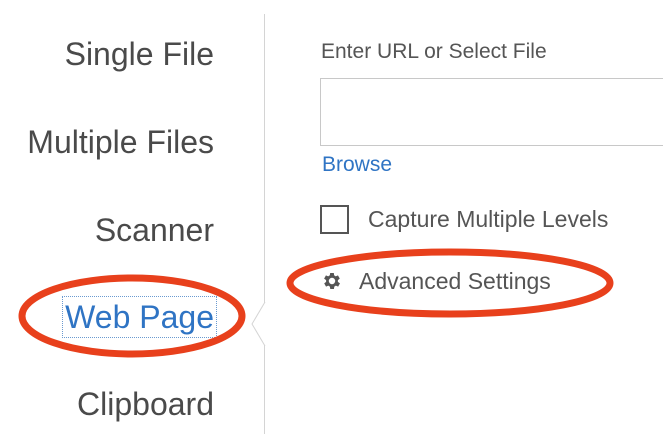 The height and width of the screenshot is (434, 663). I want to click on nav-item-label: Single File, so click(139, 54).